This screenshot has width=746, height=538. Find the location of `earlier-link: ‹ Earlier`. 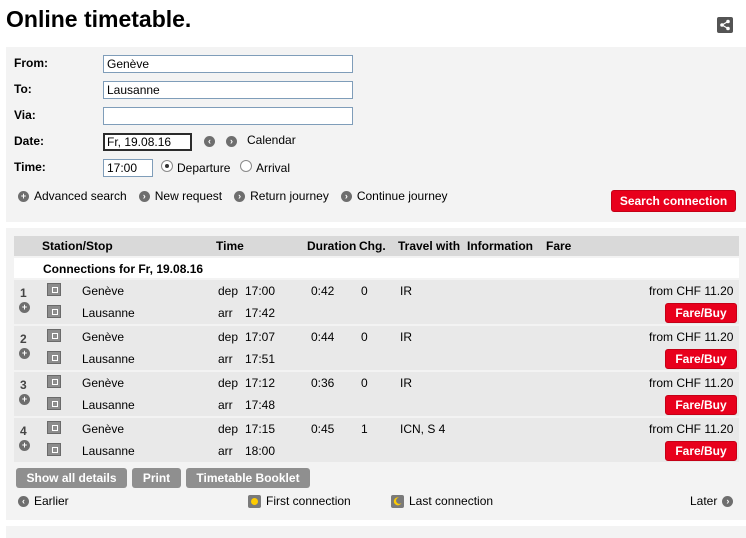

earlier-link: ‹ Earlier is located at coordinates (43, 501).